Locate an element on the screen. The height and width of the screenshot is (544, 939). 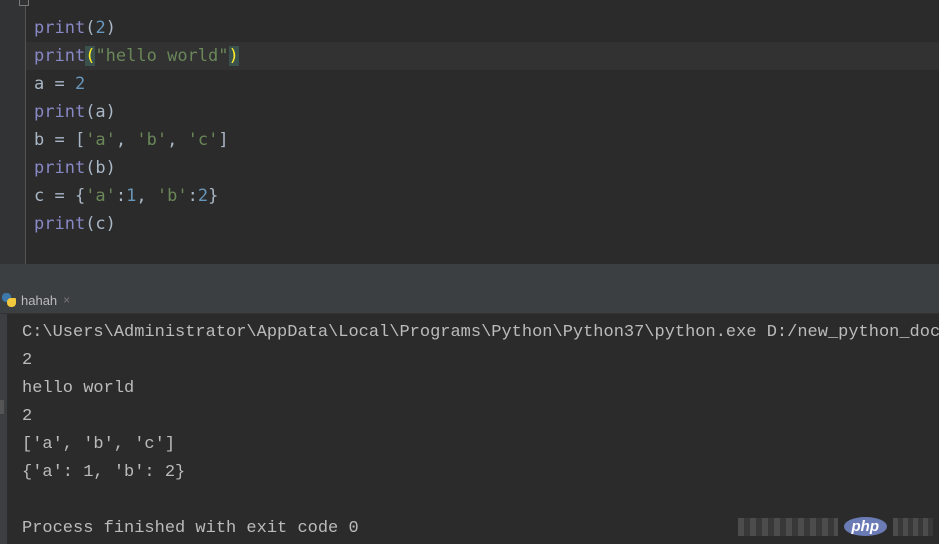
code-line: print(2) is located at coordinates (482, 28).